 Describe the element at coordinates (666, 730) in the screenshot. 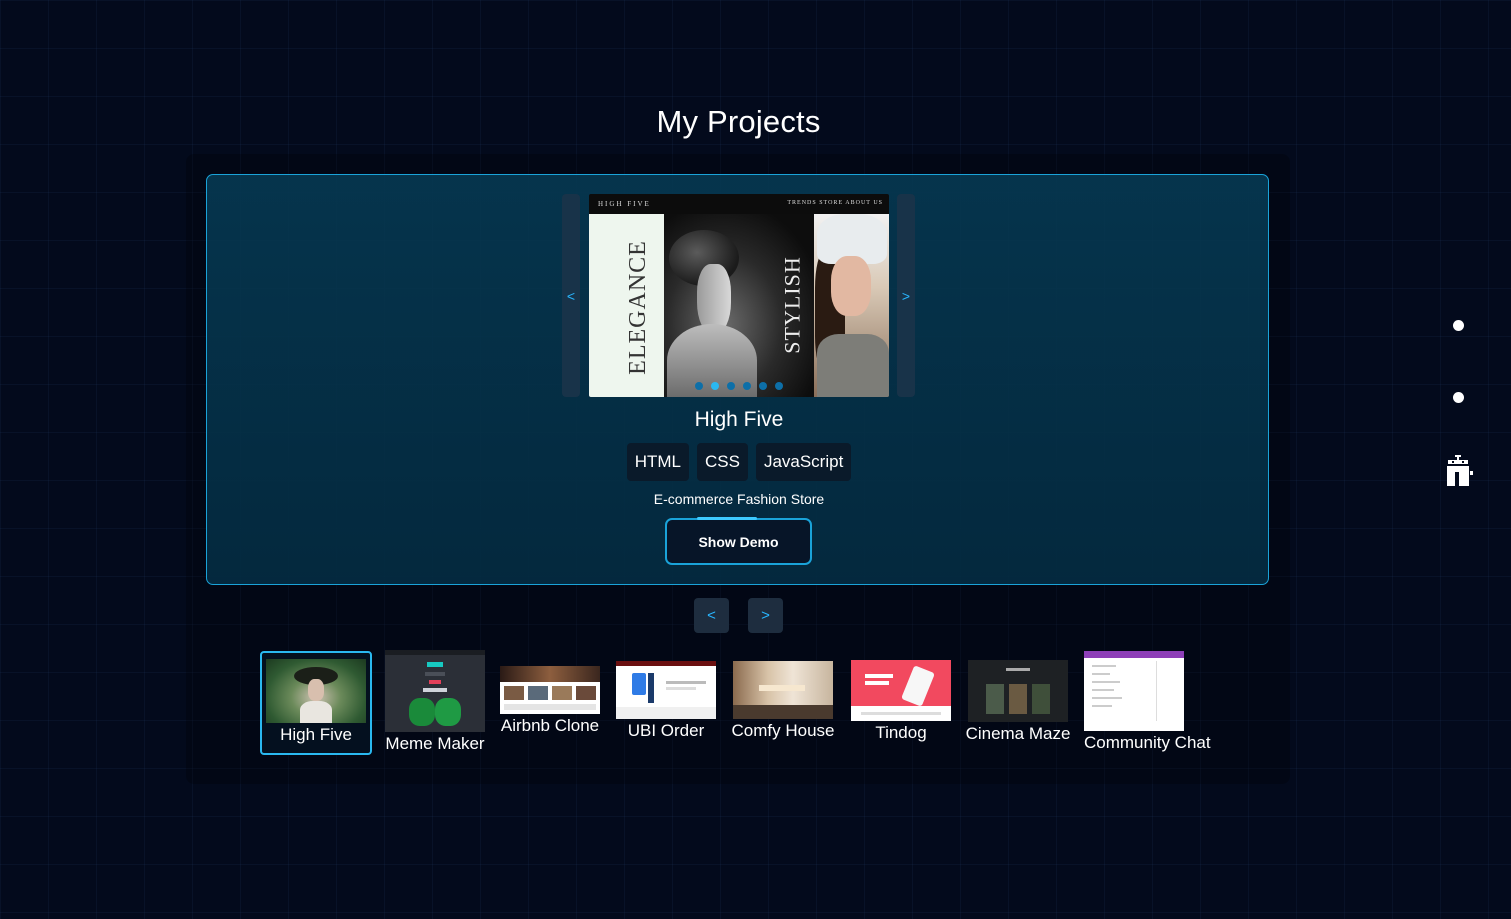

I see `thumbnail-label: UBI Order` at that location.